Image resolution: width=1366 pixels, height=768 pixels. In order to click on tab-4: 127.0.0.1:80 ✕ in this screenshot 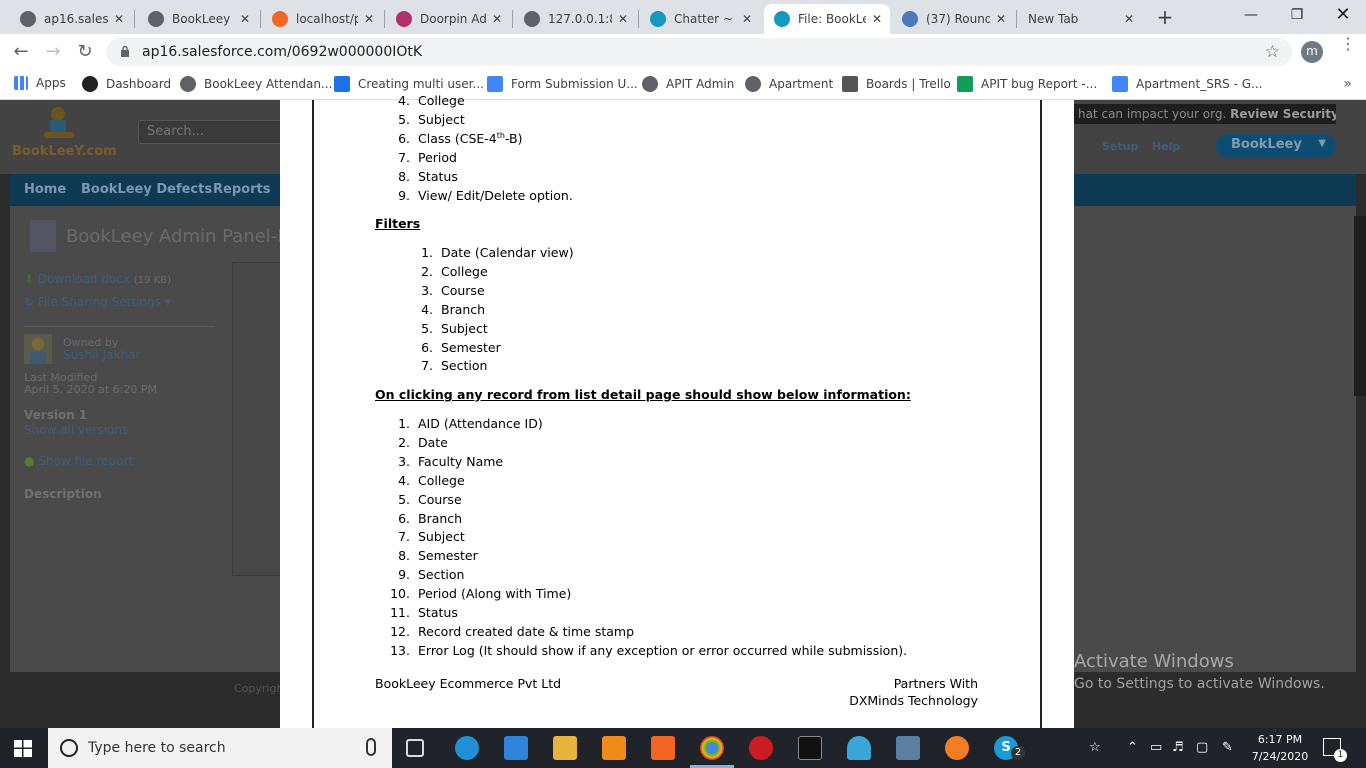, I will do `click(575, 19)`.